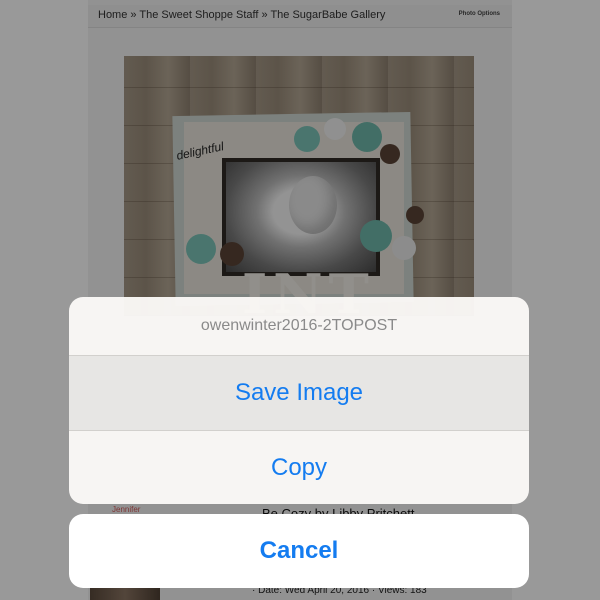 The height and width of the screenshot is (600, 600). Describe the element at coordinates (299, 551) in the screenshot. I see `cancel-button: Cancel` at that location.